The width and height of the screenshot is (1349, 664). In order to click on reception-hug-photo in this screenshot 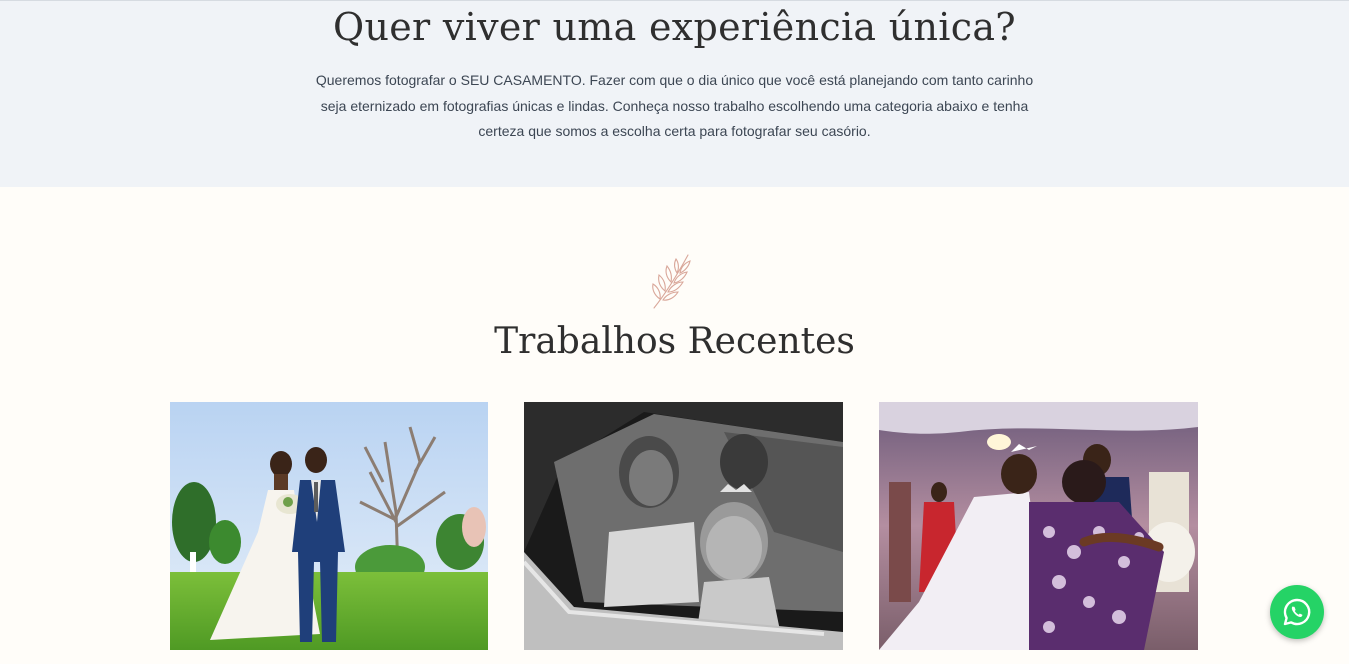, I will do `click(1038, 526)`.